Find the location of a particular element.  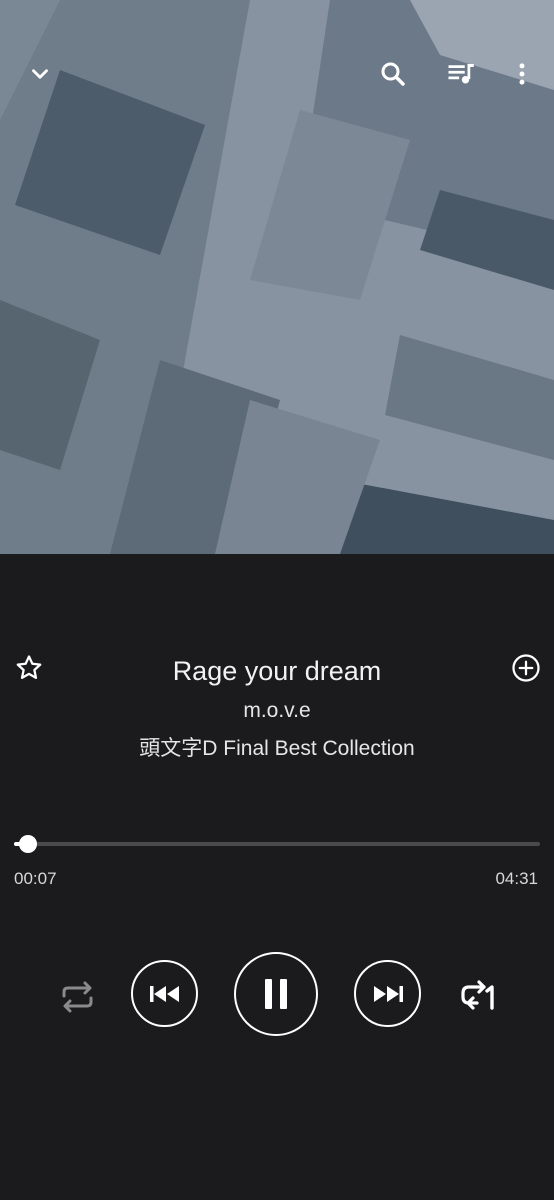

chevron-down-icon is located at coordinates (40, 74).